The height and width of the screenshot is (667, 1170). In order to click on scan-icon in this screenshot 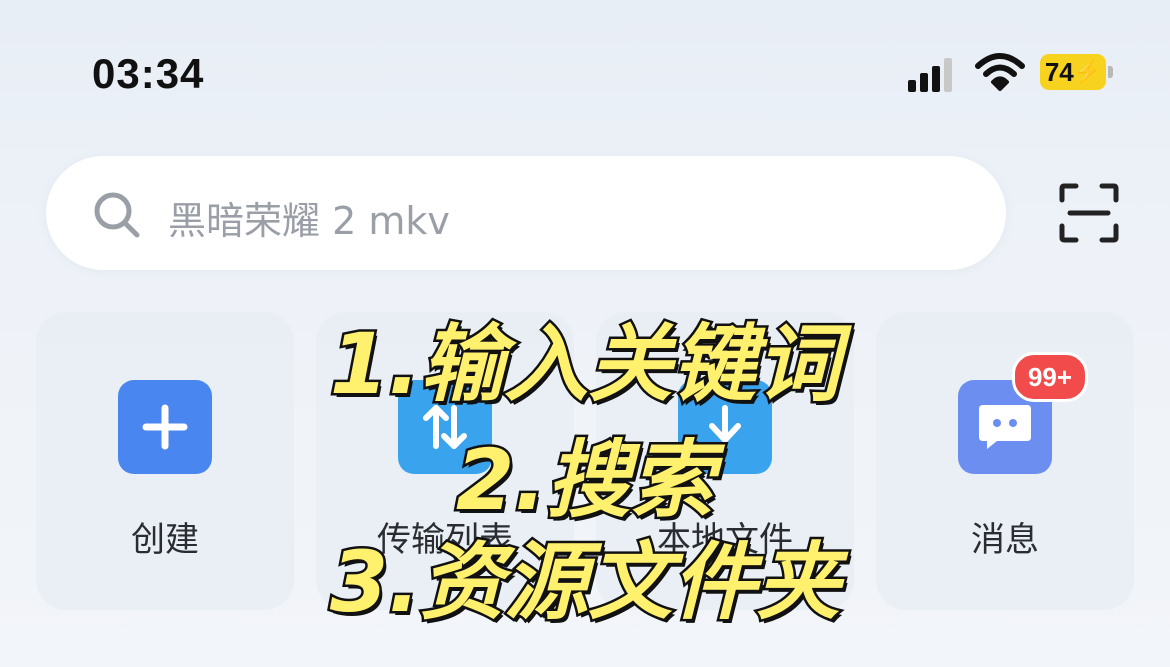, I will do `click(1089, 213)`.